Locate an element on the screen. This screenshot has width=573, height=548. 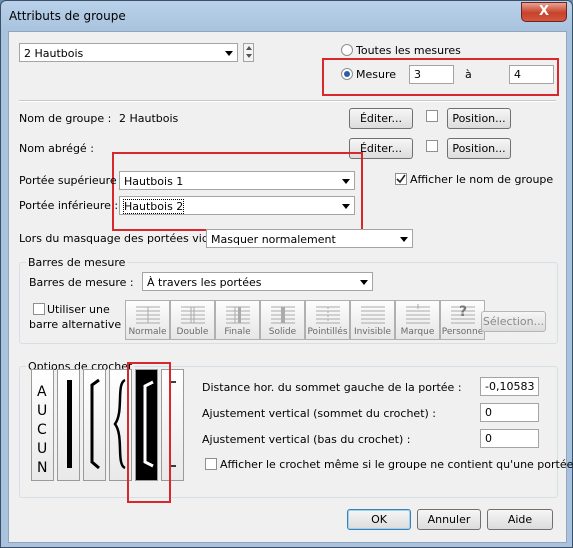
bracket-square-button is located at coordinates (94, 425).